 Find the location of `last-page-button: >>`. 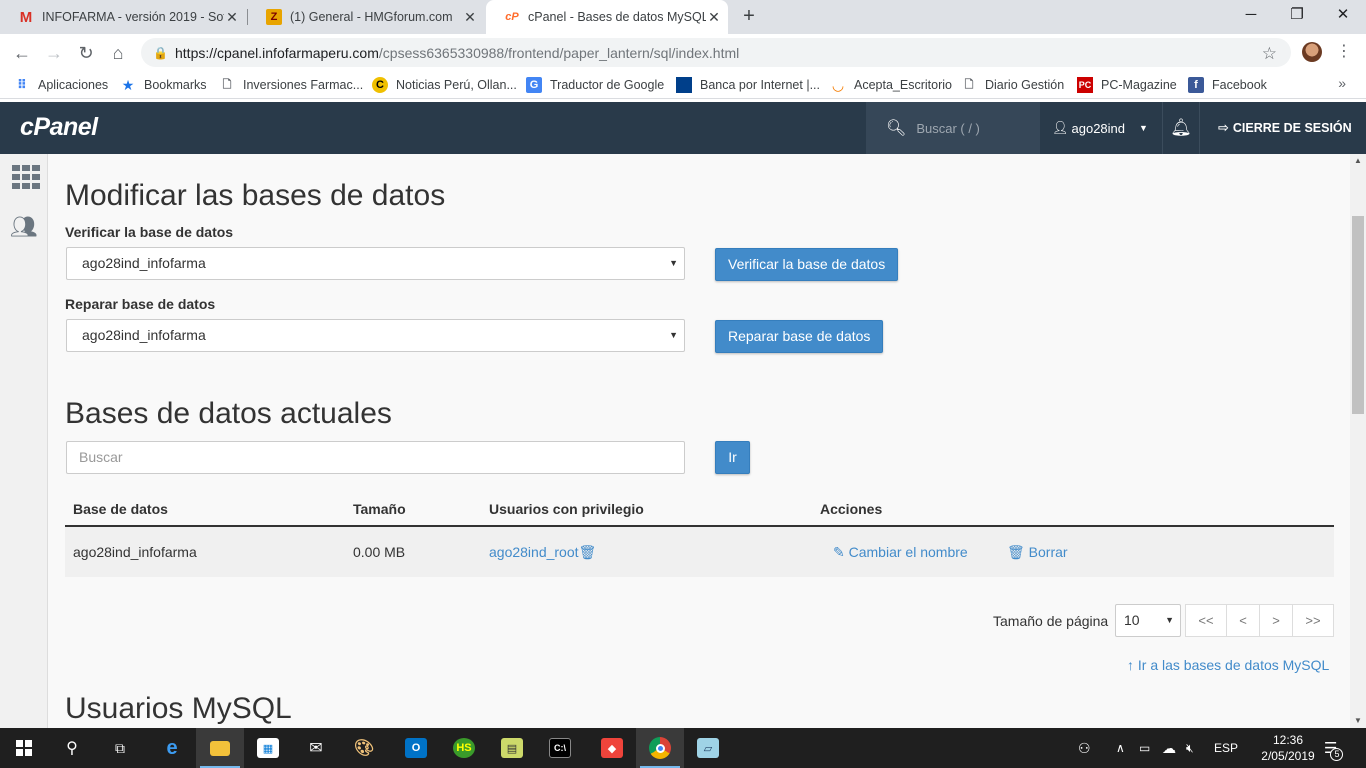

last-page-button: >> is located at coordinates (1313, 620).